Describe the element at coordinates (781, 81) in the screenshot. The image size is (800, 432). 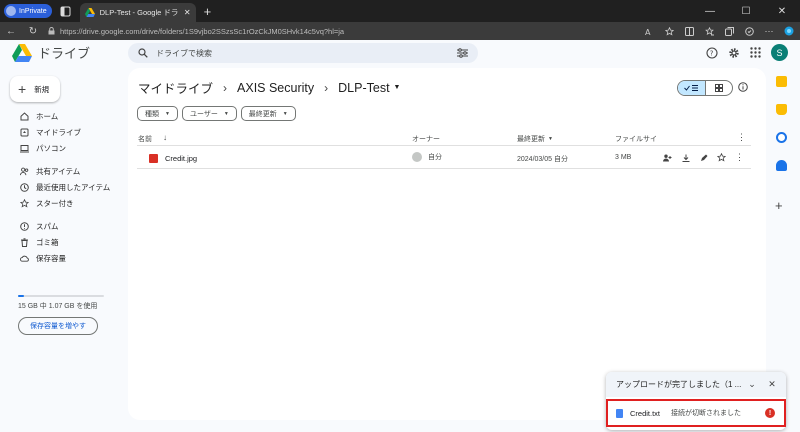
I see `calendar-icon` at that location.